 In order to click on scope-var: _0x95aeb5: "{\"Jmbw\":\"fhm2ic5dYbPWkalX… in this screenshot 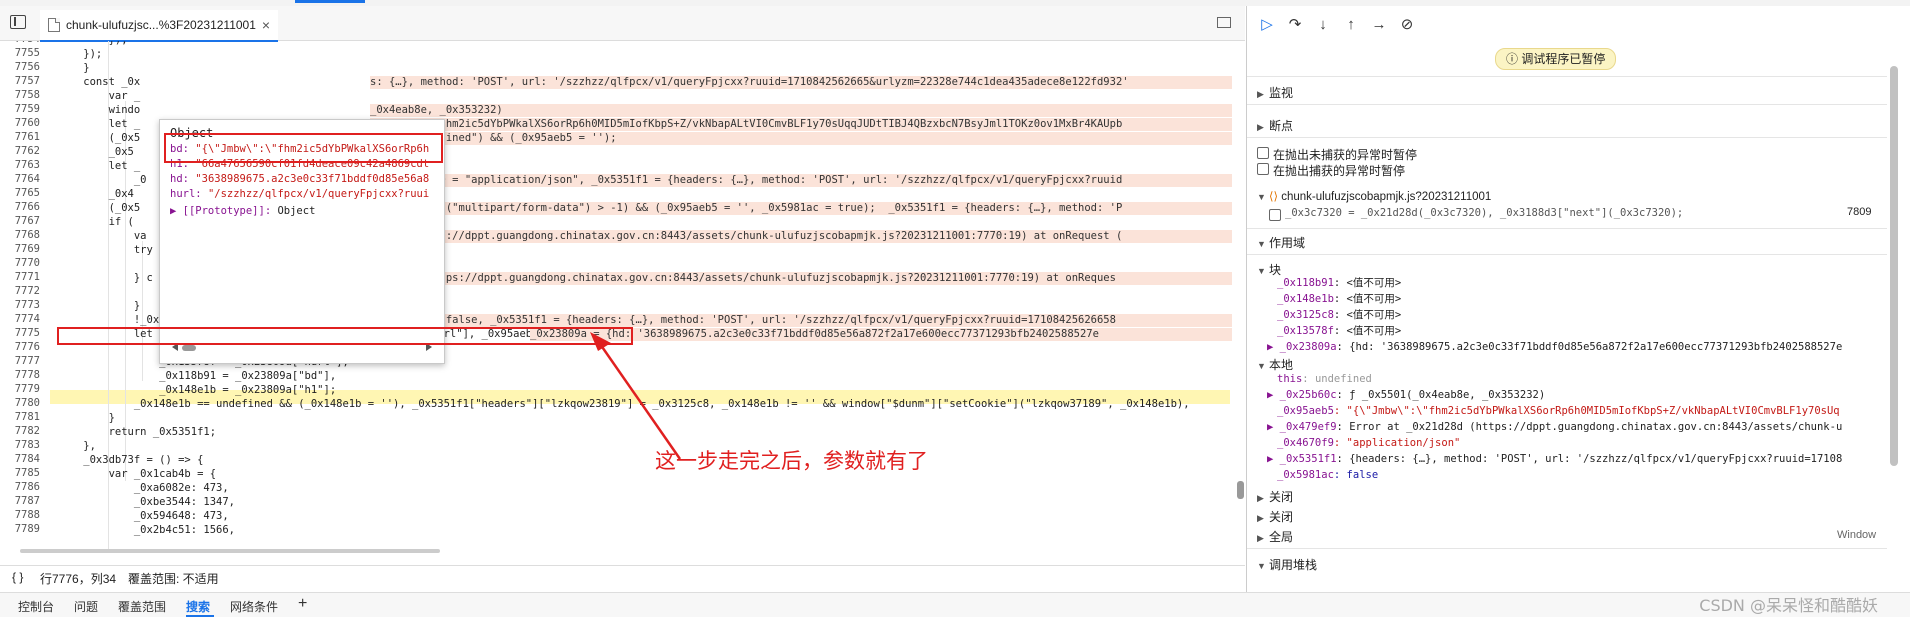, I will do `click(1558, 411)`.